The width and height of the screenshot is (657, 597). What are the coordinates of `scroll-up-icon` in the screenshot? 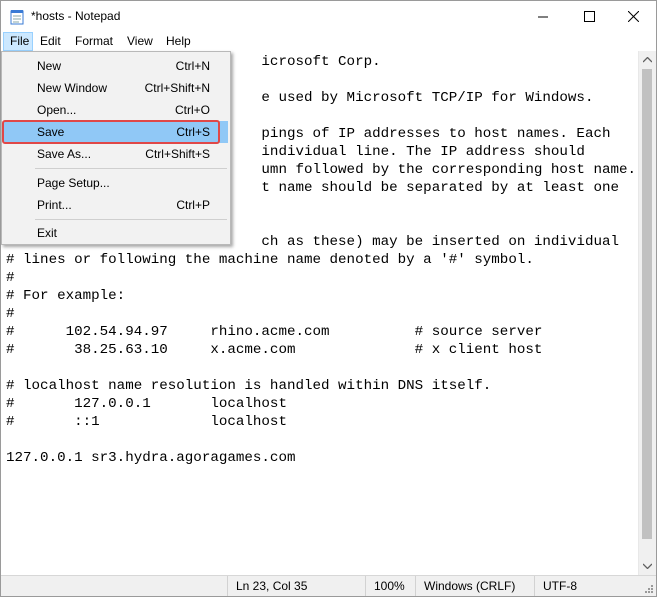 It's located at (647, 60).